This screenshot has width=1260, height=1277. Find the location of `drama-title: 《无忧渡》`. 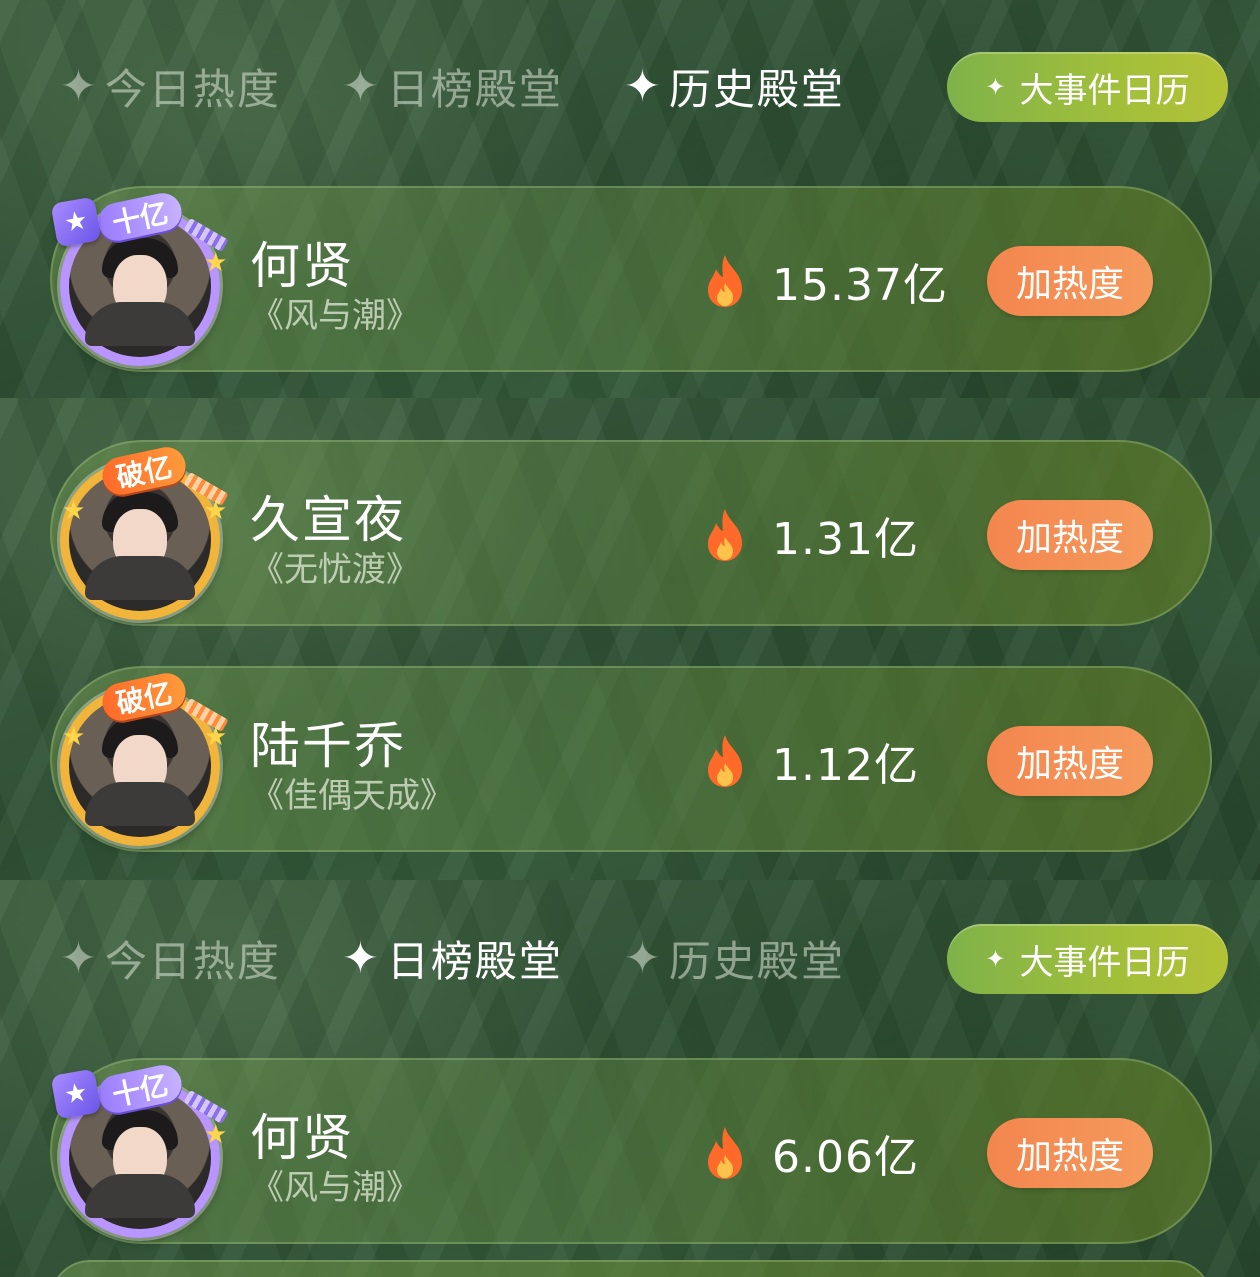

drama-title: 《无忧渡》 is located at coordinates (335, 570).